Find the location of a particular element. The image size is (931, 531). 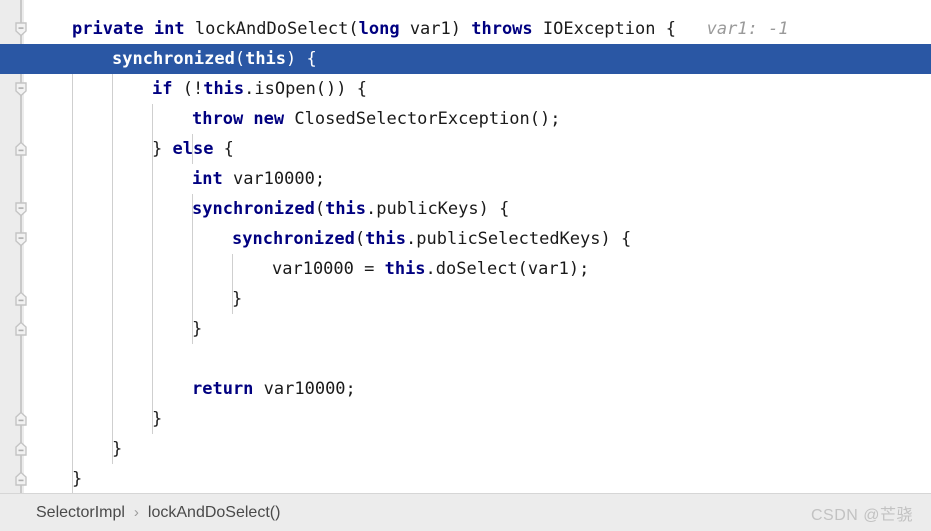

token-id: lockAndDoSelect( is located at coordinates (271, 29).